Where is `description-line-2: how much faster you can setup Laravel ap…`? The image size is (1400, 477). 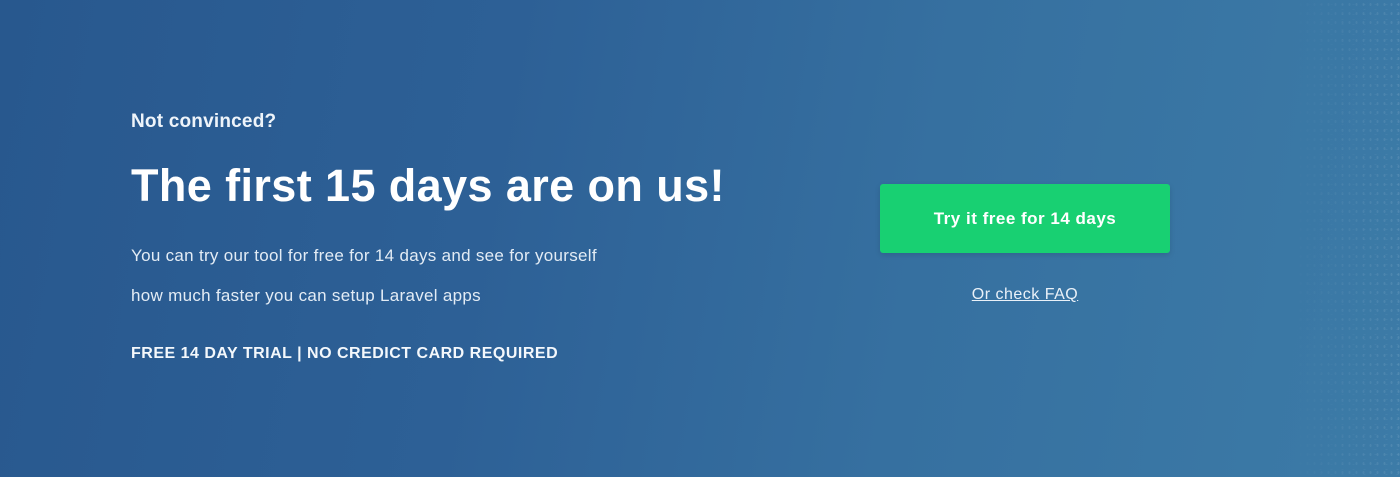 description-line-2: how much faster you can setup Laravel ap… is located at coordinates (306, 295).